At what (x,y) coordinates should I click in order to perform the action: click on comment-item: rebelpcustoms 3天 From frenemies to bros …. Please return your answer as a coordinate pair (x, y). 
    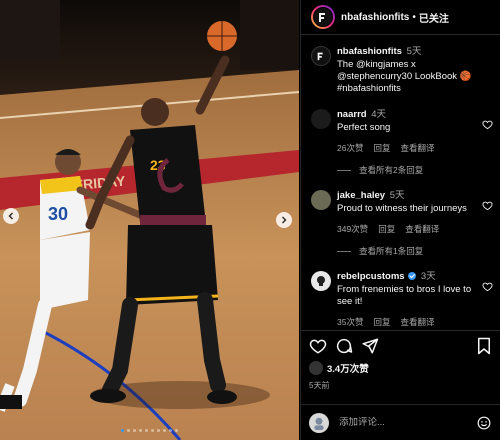
    Looking at the image, I should click on (402, 299).